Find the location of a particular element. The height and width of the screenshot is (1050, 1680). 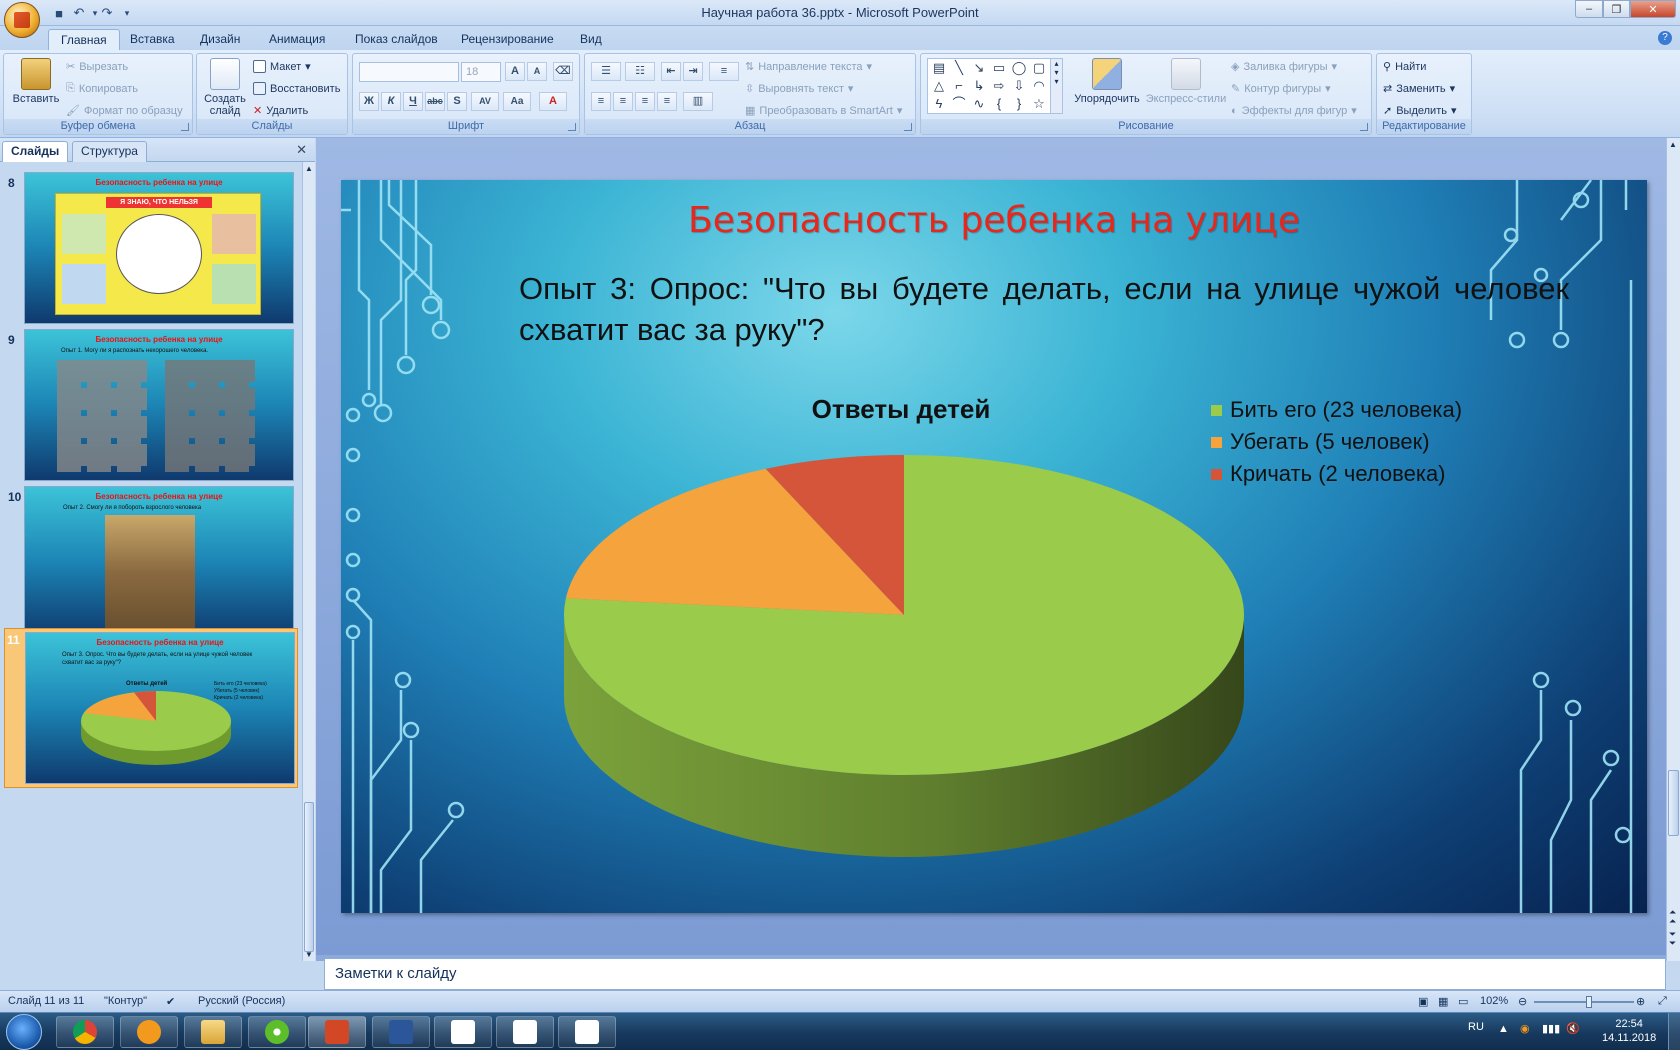

next-slide-icon: ⏷ ⏷ is located at coordinates (1672, 939).